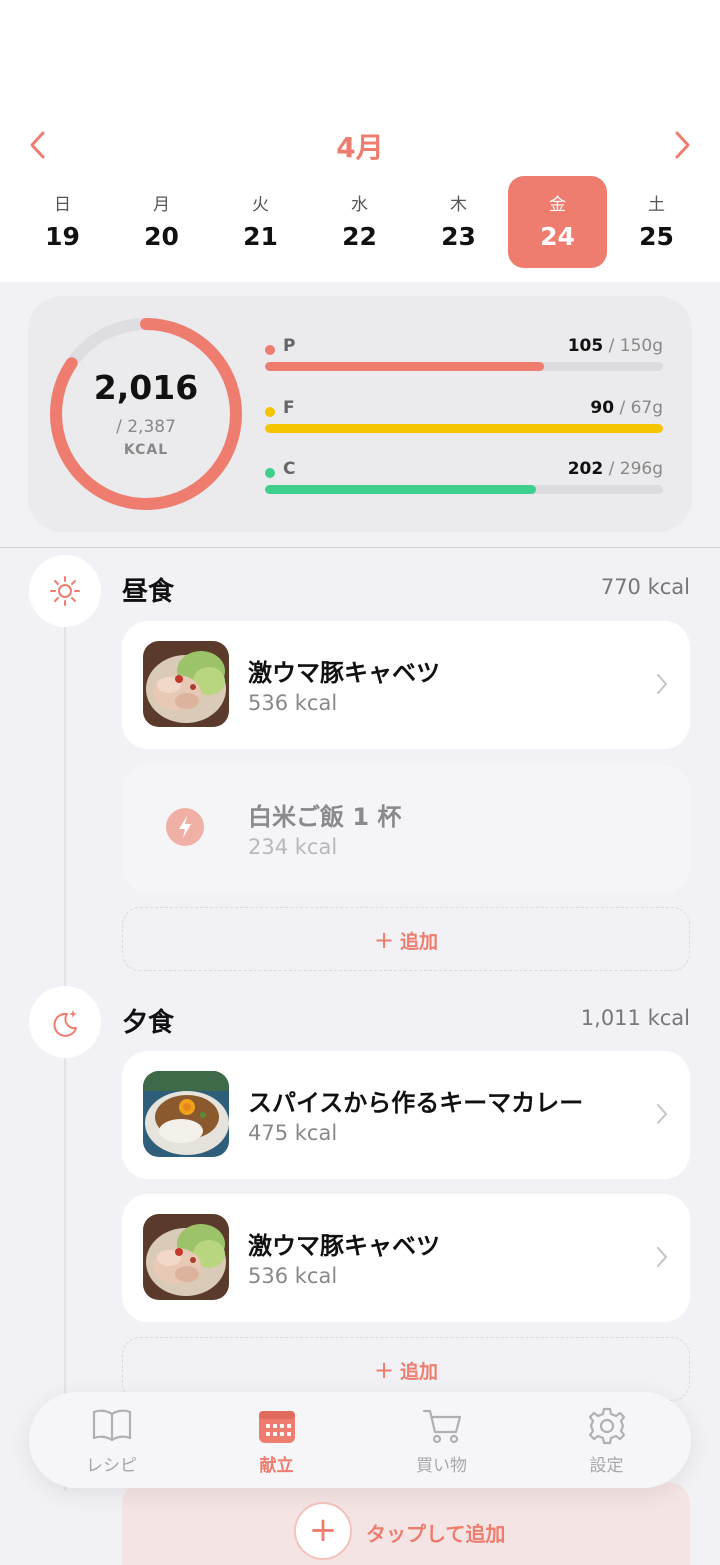  What do you see at coordinates (146, 427) in the screenshot?
I see `calories-goal: / 2,387` at bounding box center [146, 427].